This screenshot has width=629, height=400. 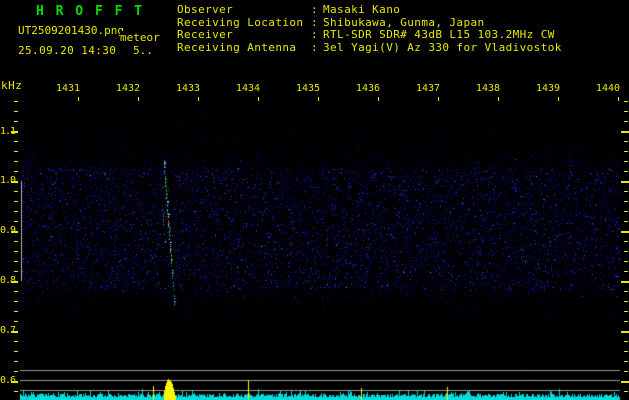 I want to click on info-row: Observer: Masaki Kano, so click(x=369, y=10).